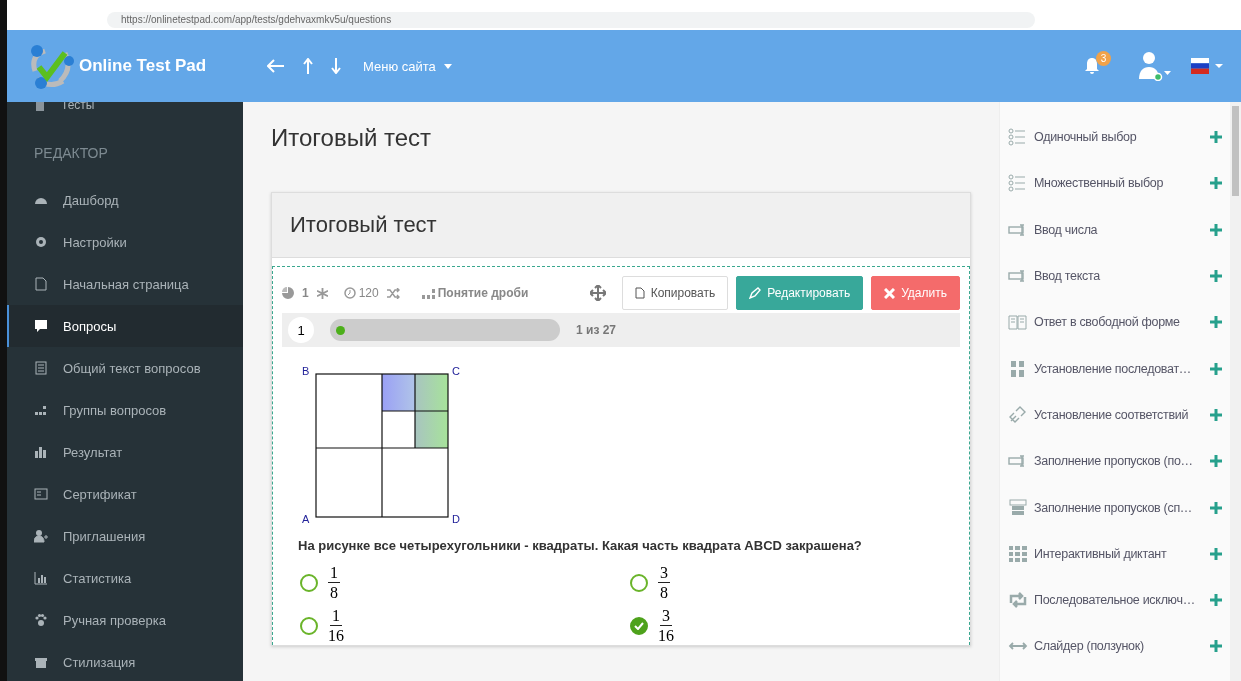 The height and width of the screenshot is (681, 1241). What do you see at coordinates (125, 661) in the screenshot?
I see `sidebar-item: Стилизация` at bounding box center [125, 661].